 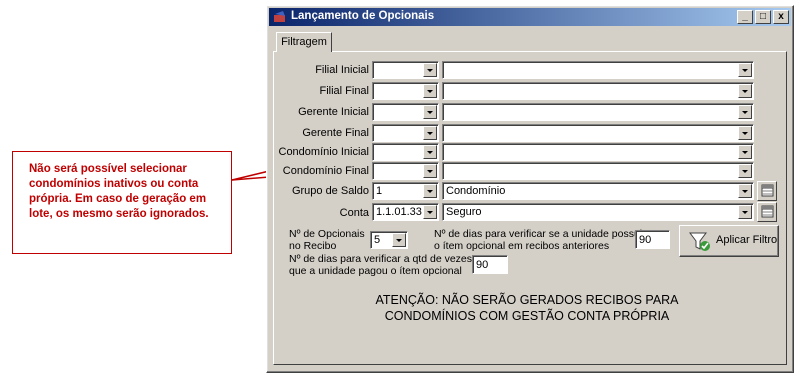 I want to click on window-title: Lançamento de Opcionais, so click(x=363, y=16).